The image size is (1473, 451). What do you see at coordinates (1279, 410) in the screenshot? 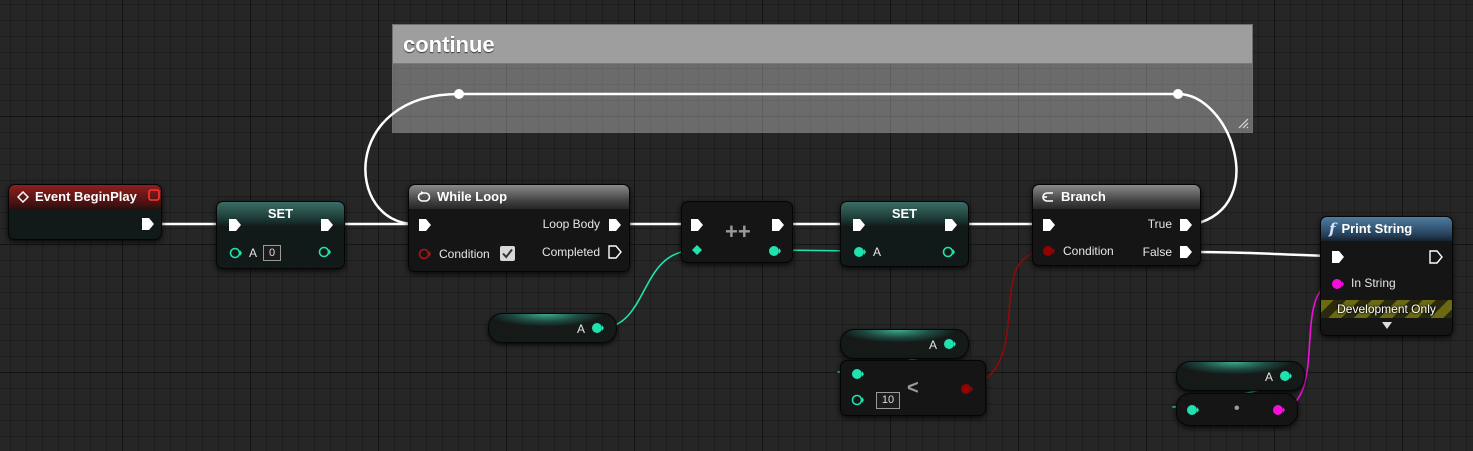
I see `string-out-pin` at bounding box center [1279, 410].